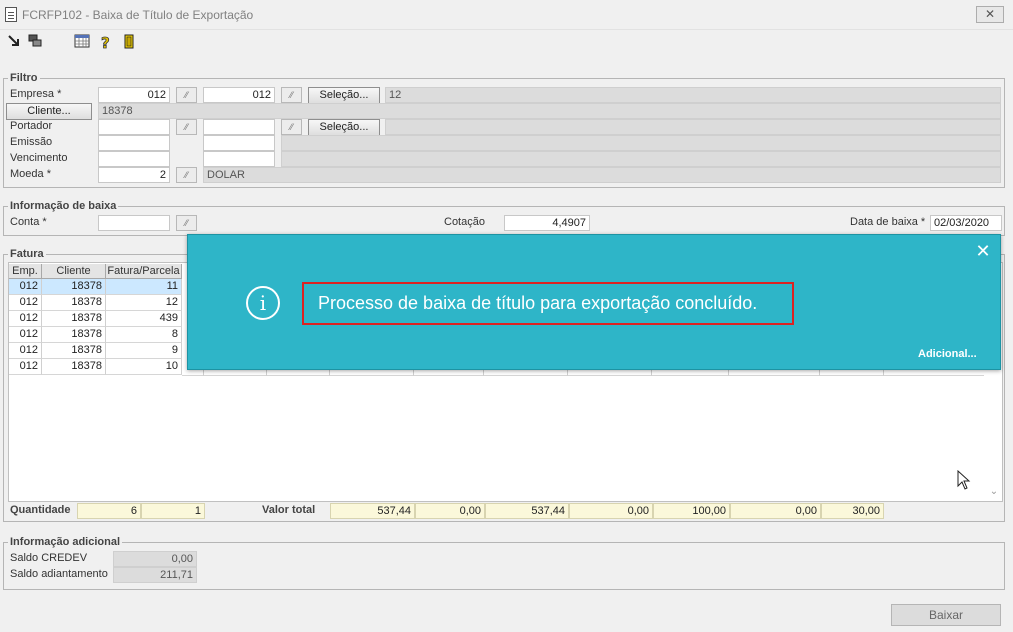  I want to click on moeda-lookup-button: ⁄⁄, so click(186, 175).